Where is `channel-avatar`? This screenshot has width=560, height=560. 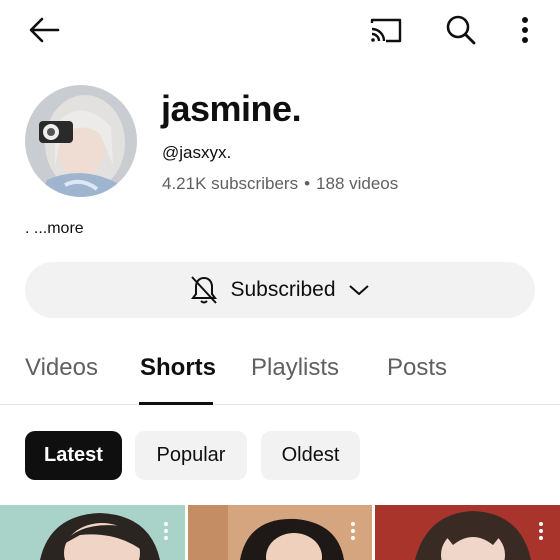
channel-avatar is located at coordinates (81, 141).